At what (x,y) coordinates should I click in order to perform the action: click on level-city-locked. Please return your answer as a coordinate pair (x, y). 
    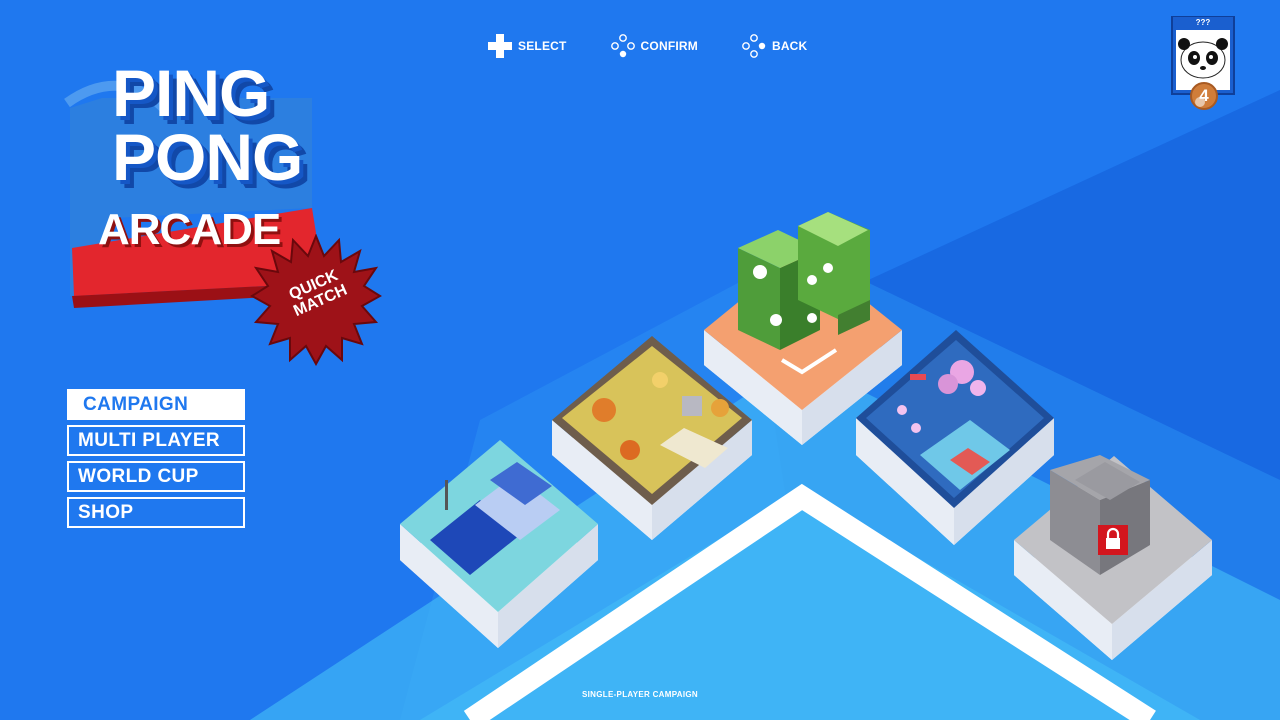
    Looking at the image, I should click on (1113, 557).